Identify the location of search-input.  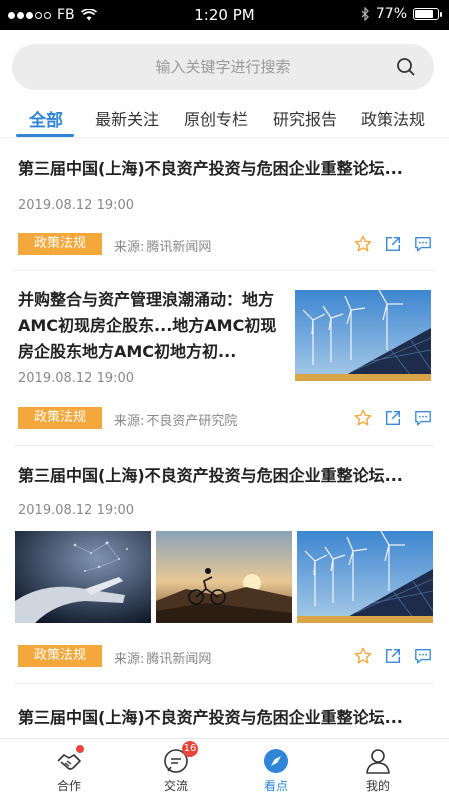
(223, 67).